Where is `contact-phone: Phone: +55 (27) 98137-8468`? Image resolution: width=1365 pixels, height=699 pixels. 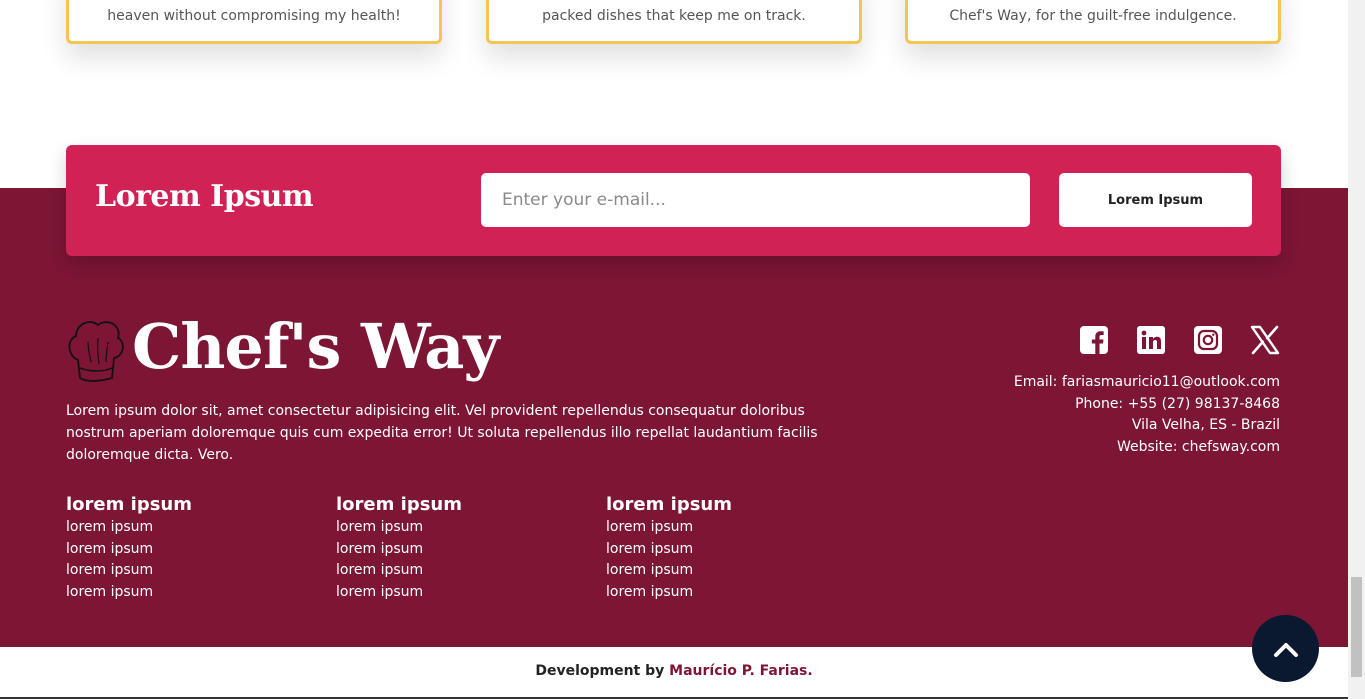 contact-phone: Phone: +55 (27) 98137-8468 is located at coordinates (1177, 403).